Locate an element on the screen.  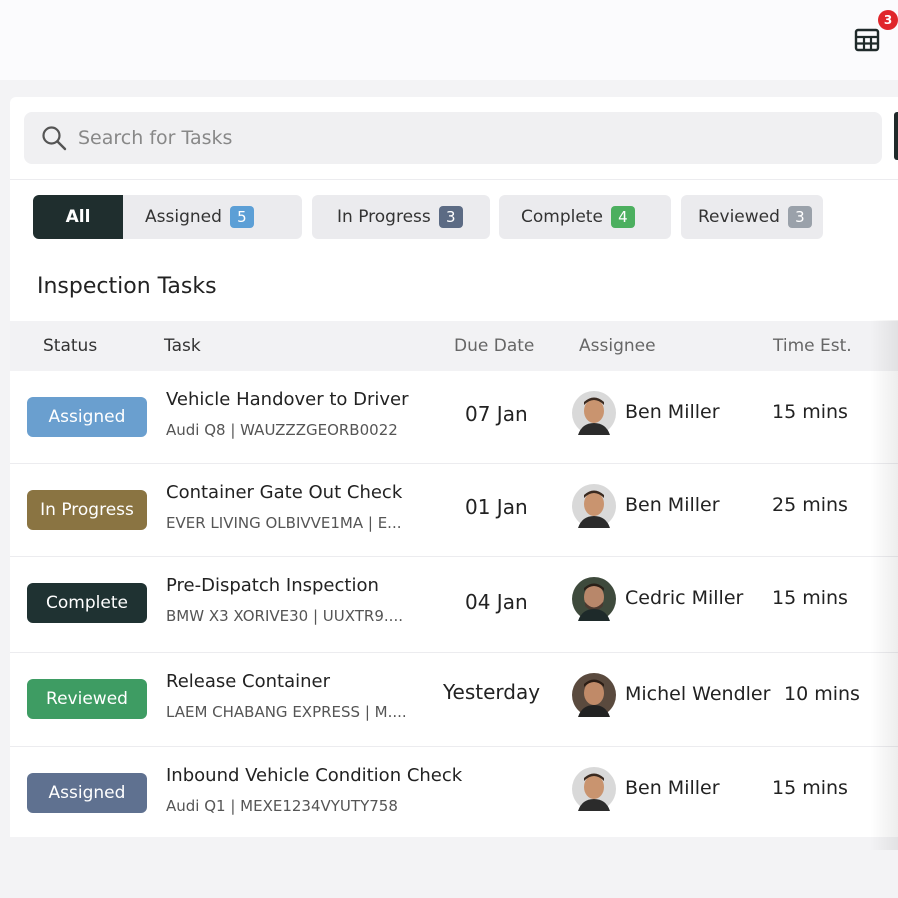
notification-badge: 3 is located at coordinates (888, 20).